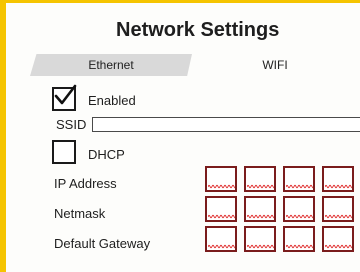  I want to click on ip-address-label: IP Address, so click(85, 183).